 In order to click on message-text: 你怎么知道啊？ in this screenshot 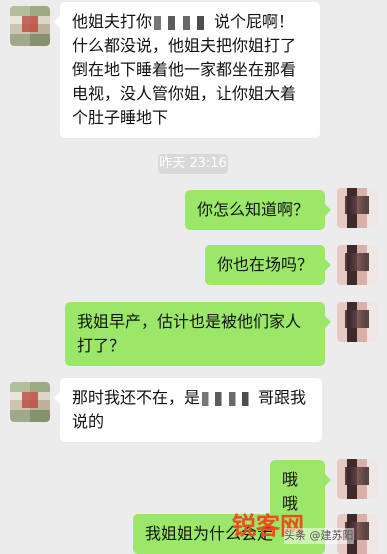, I will do `click(253, 209)`.